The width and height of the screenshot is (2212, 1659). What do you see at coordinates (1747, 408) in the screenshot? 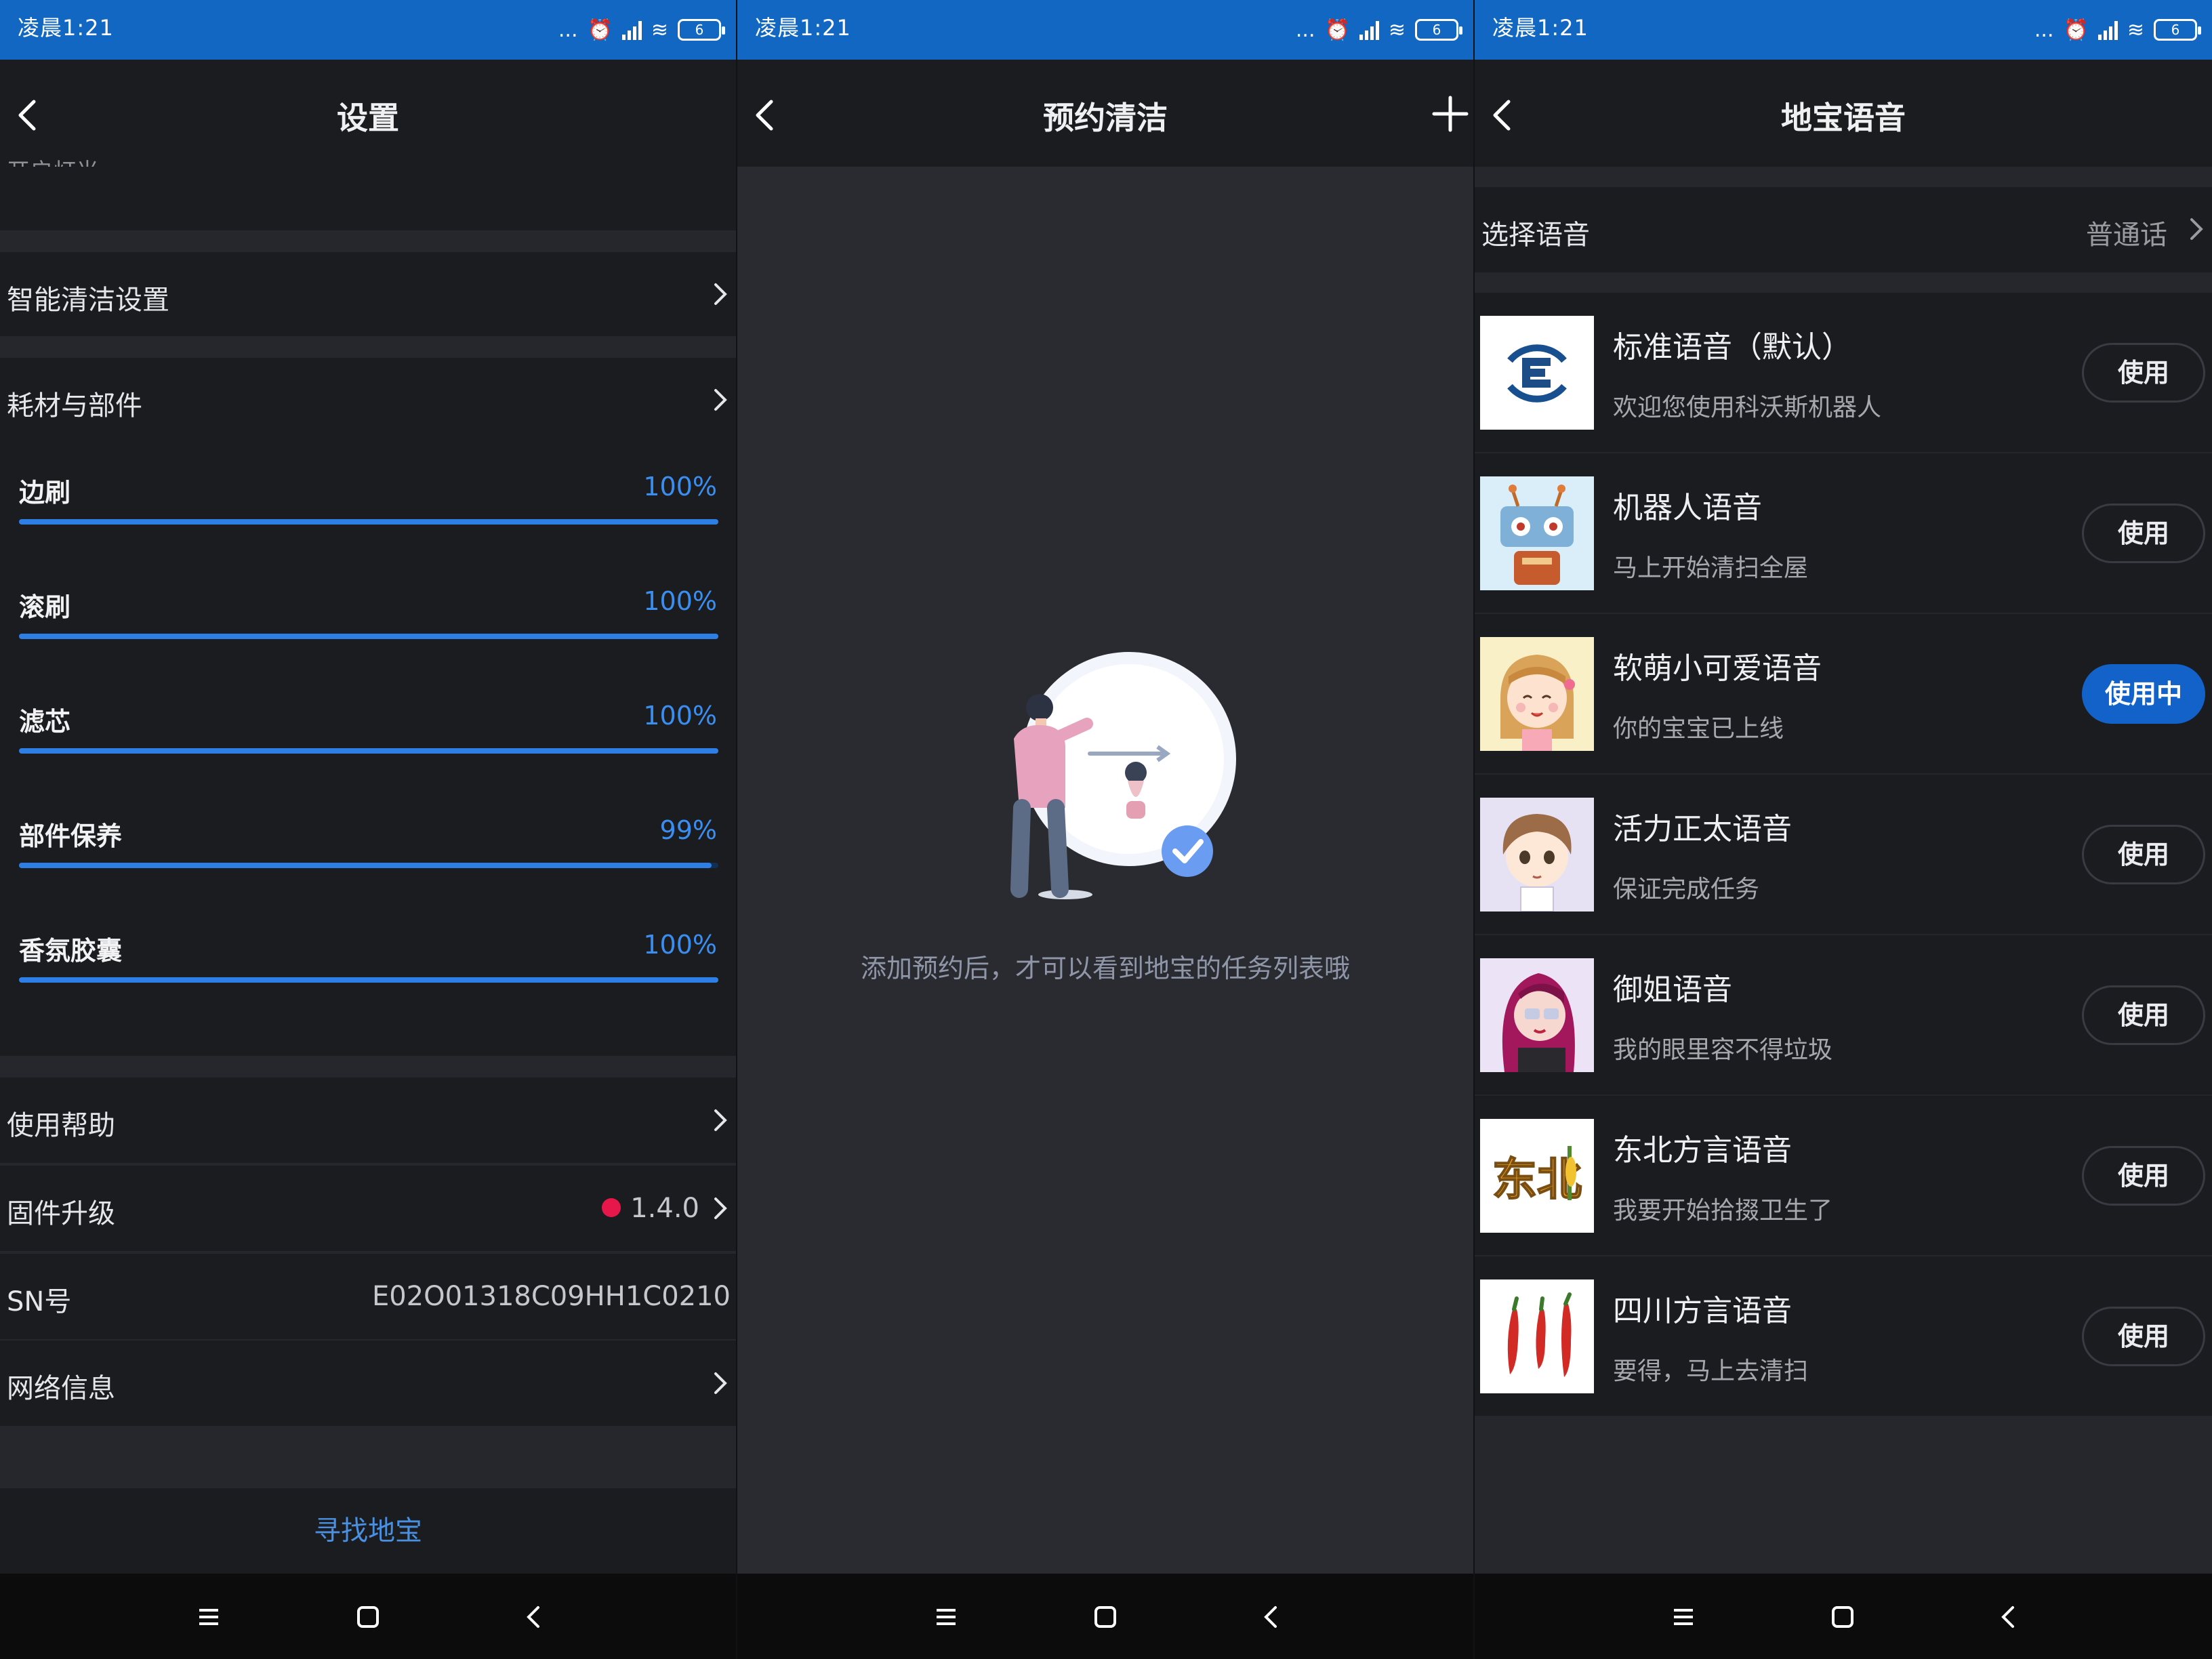
I see `voice-description: 欢迎您使用科沃斯机器人` at bounding box center [1747, 408].